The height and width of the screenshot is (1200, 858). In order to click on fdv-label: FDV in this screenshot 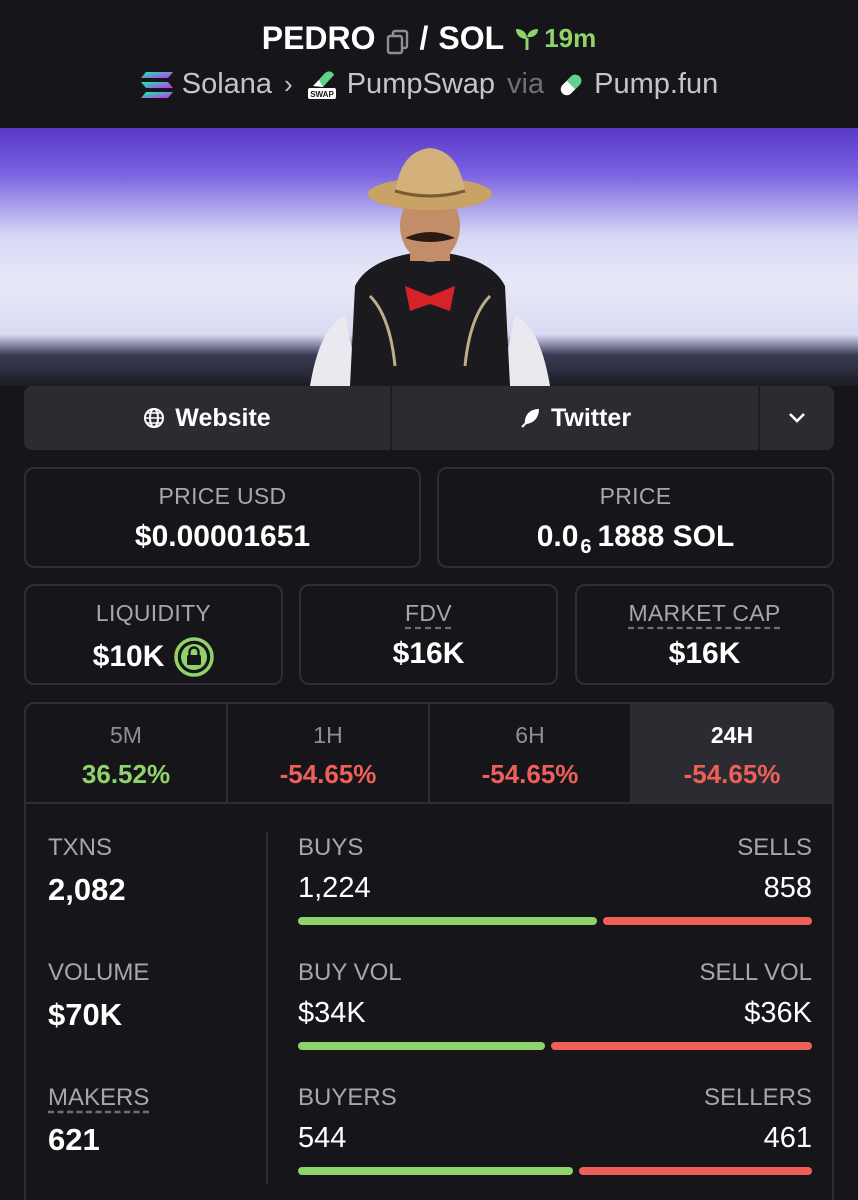, I will do `click(428, 613)`.